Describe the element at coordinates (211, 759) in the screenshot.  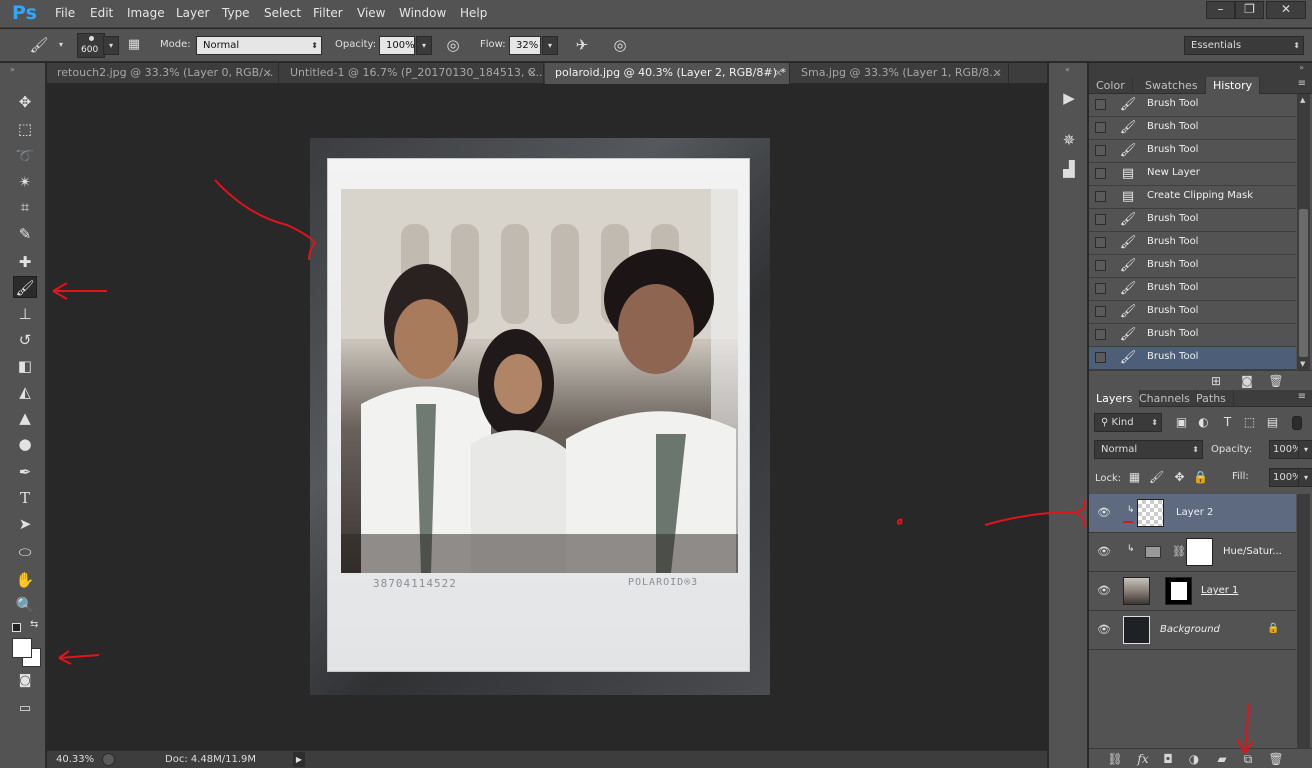
I see `doc-size: Doc: 4.48M/11.9M` at that location.